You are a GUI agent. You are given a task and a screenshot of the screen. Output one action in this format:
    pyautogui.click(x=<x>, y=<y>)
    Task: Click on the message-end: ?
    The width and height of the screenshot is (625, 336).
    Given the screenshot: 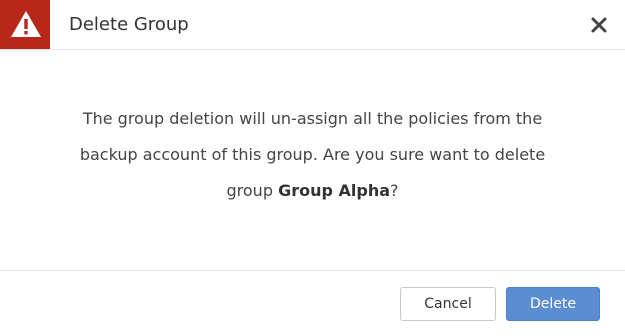 What is the action you would take?
    pyautogui.click(x=394, y=190)
    